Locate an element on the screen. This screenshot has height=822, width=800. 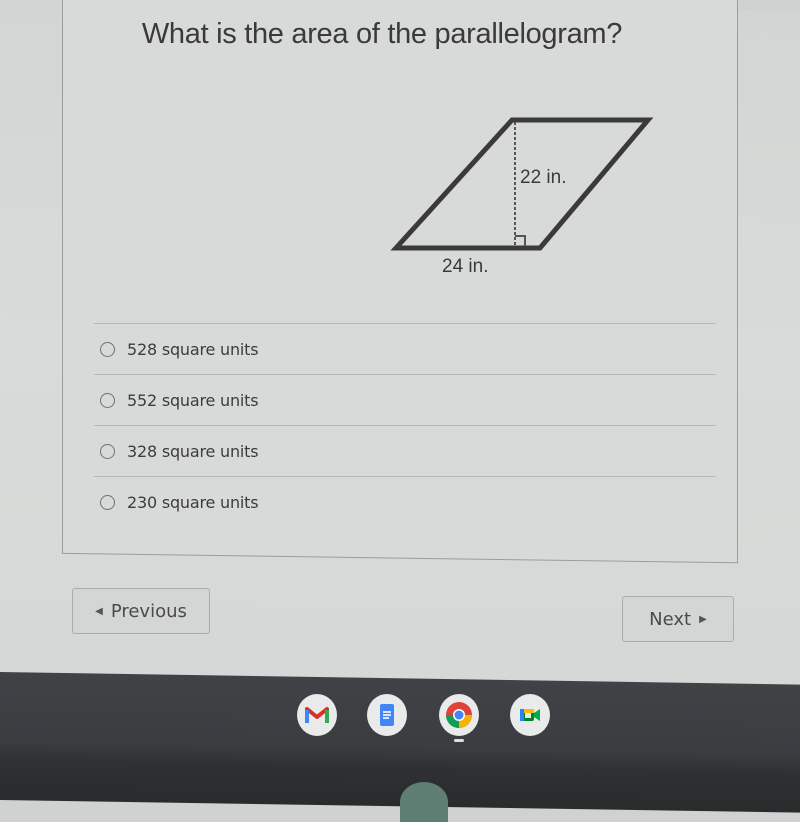
device-logo is located at coordinates (424, 802).